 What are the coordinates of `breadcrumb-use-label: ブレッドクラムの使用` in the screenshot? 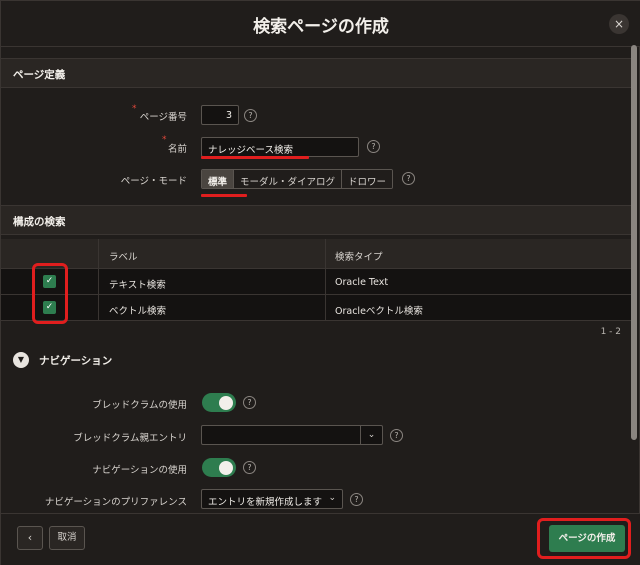 It's located at (139, 405).